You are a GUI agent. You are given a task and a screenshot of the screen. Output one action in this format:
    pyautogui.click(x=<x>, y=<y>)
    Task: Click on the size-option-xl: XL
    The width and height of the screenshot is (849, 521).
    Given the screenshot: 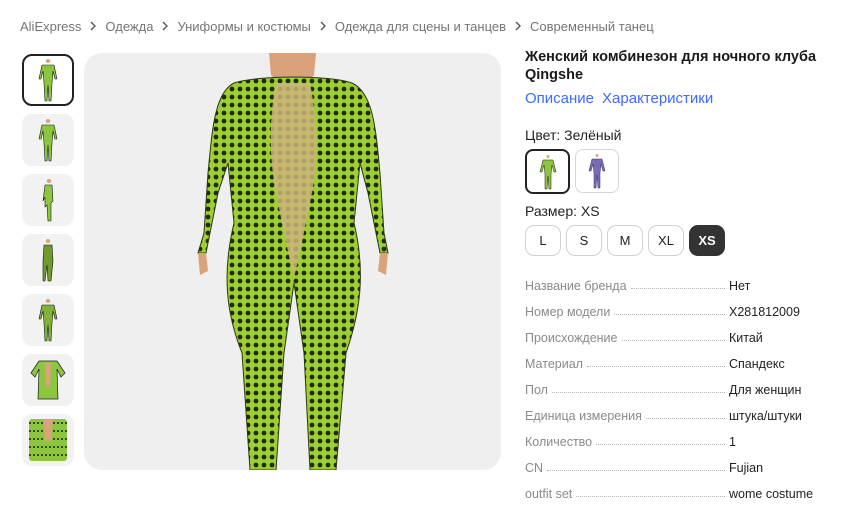 What is the action you would take?
    pyautogui.click(x=666, y=240)
    